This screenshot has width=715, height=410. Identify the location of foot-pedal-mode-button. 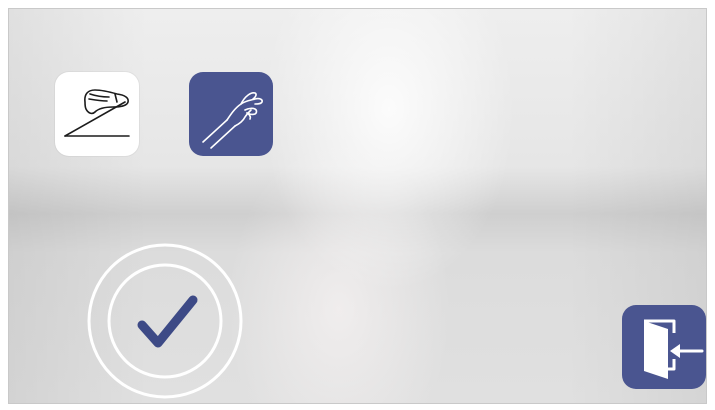
(97, 114).